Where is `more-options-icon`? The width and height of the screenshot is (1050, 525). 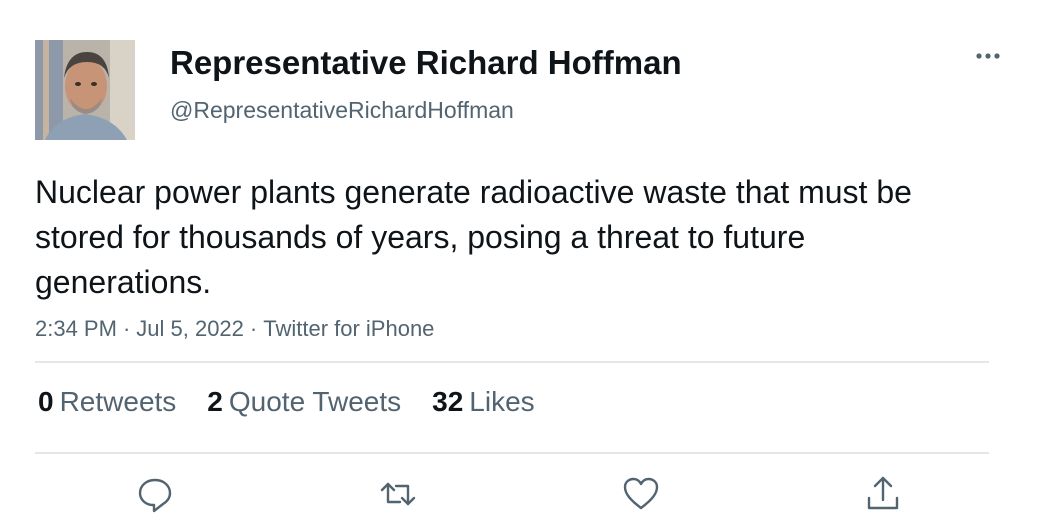
more-options-icon is located at coordinates (988, 56).